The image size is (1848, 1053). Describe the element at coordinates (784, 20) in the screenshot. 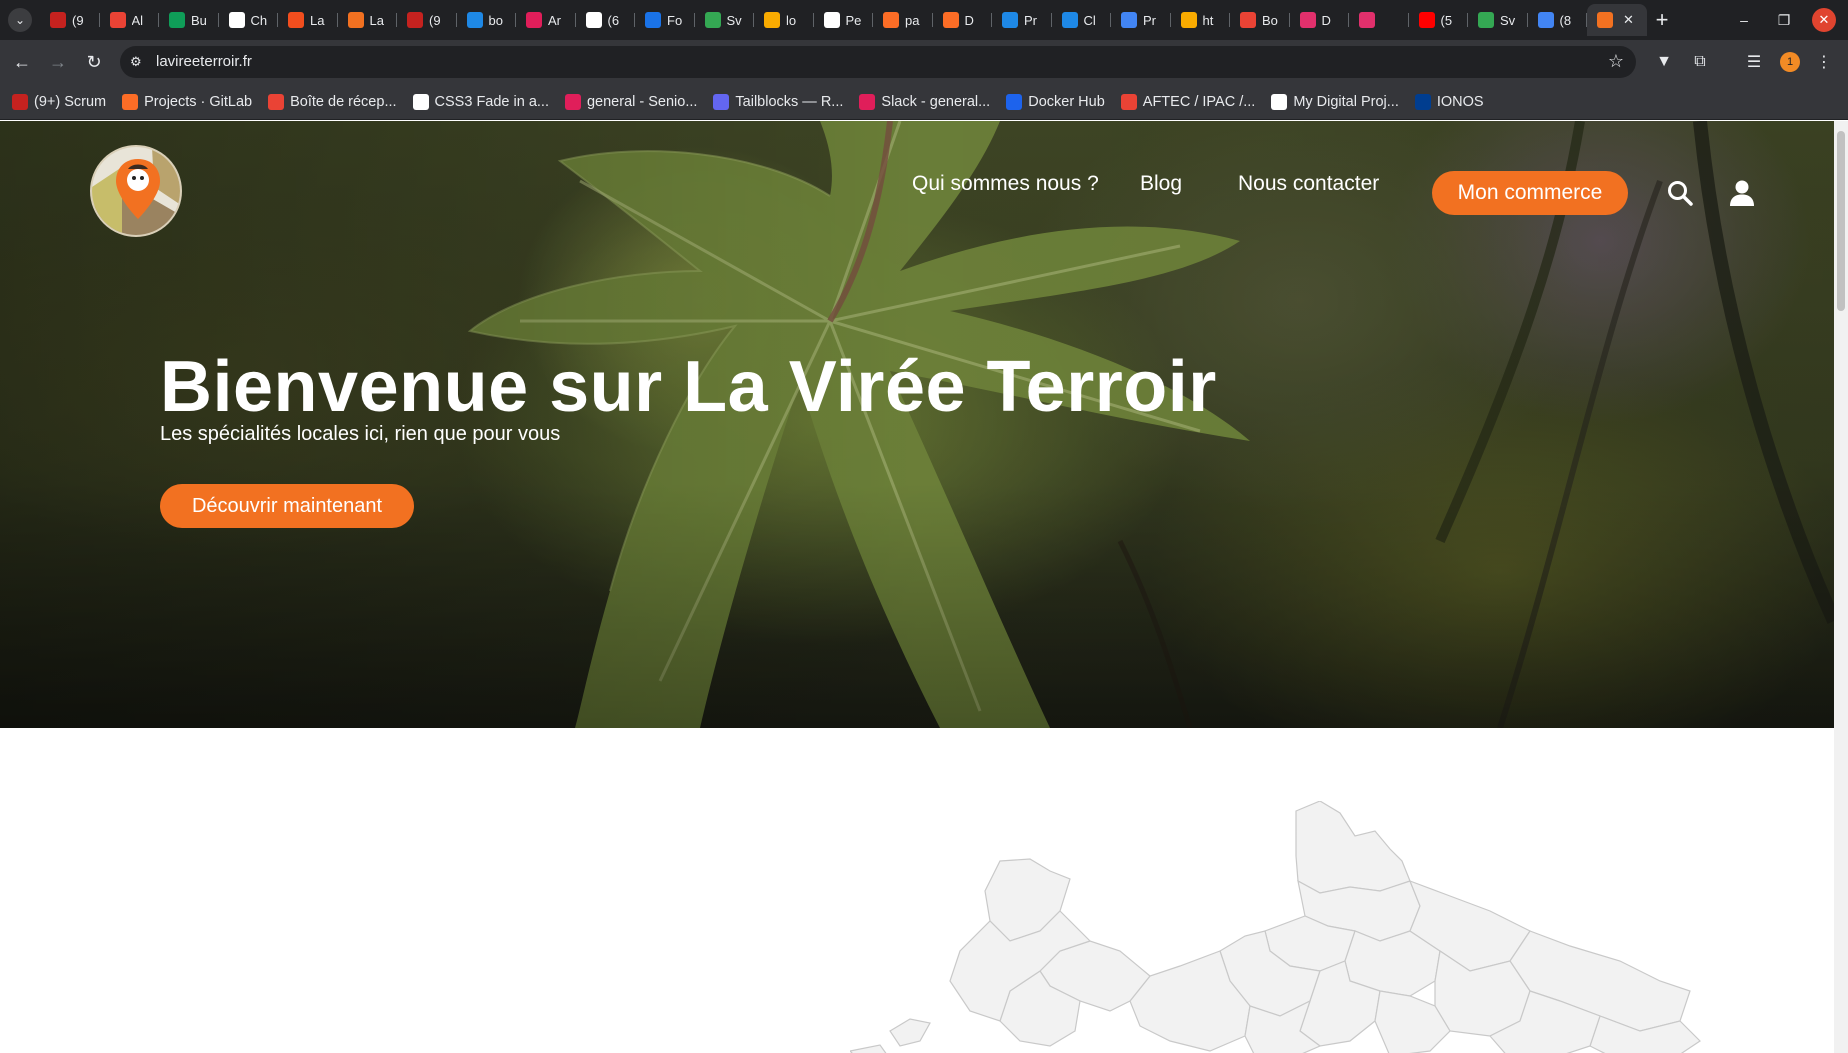

I see `browser-tab: lo` at that location.